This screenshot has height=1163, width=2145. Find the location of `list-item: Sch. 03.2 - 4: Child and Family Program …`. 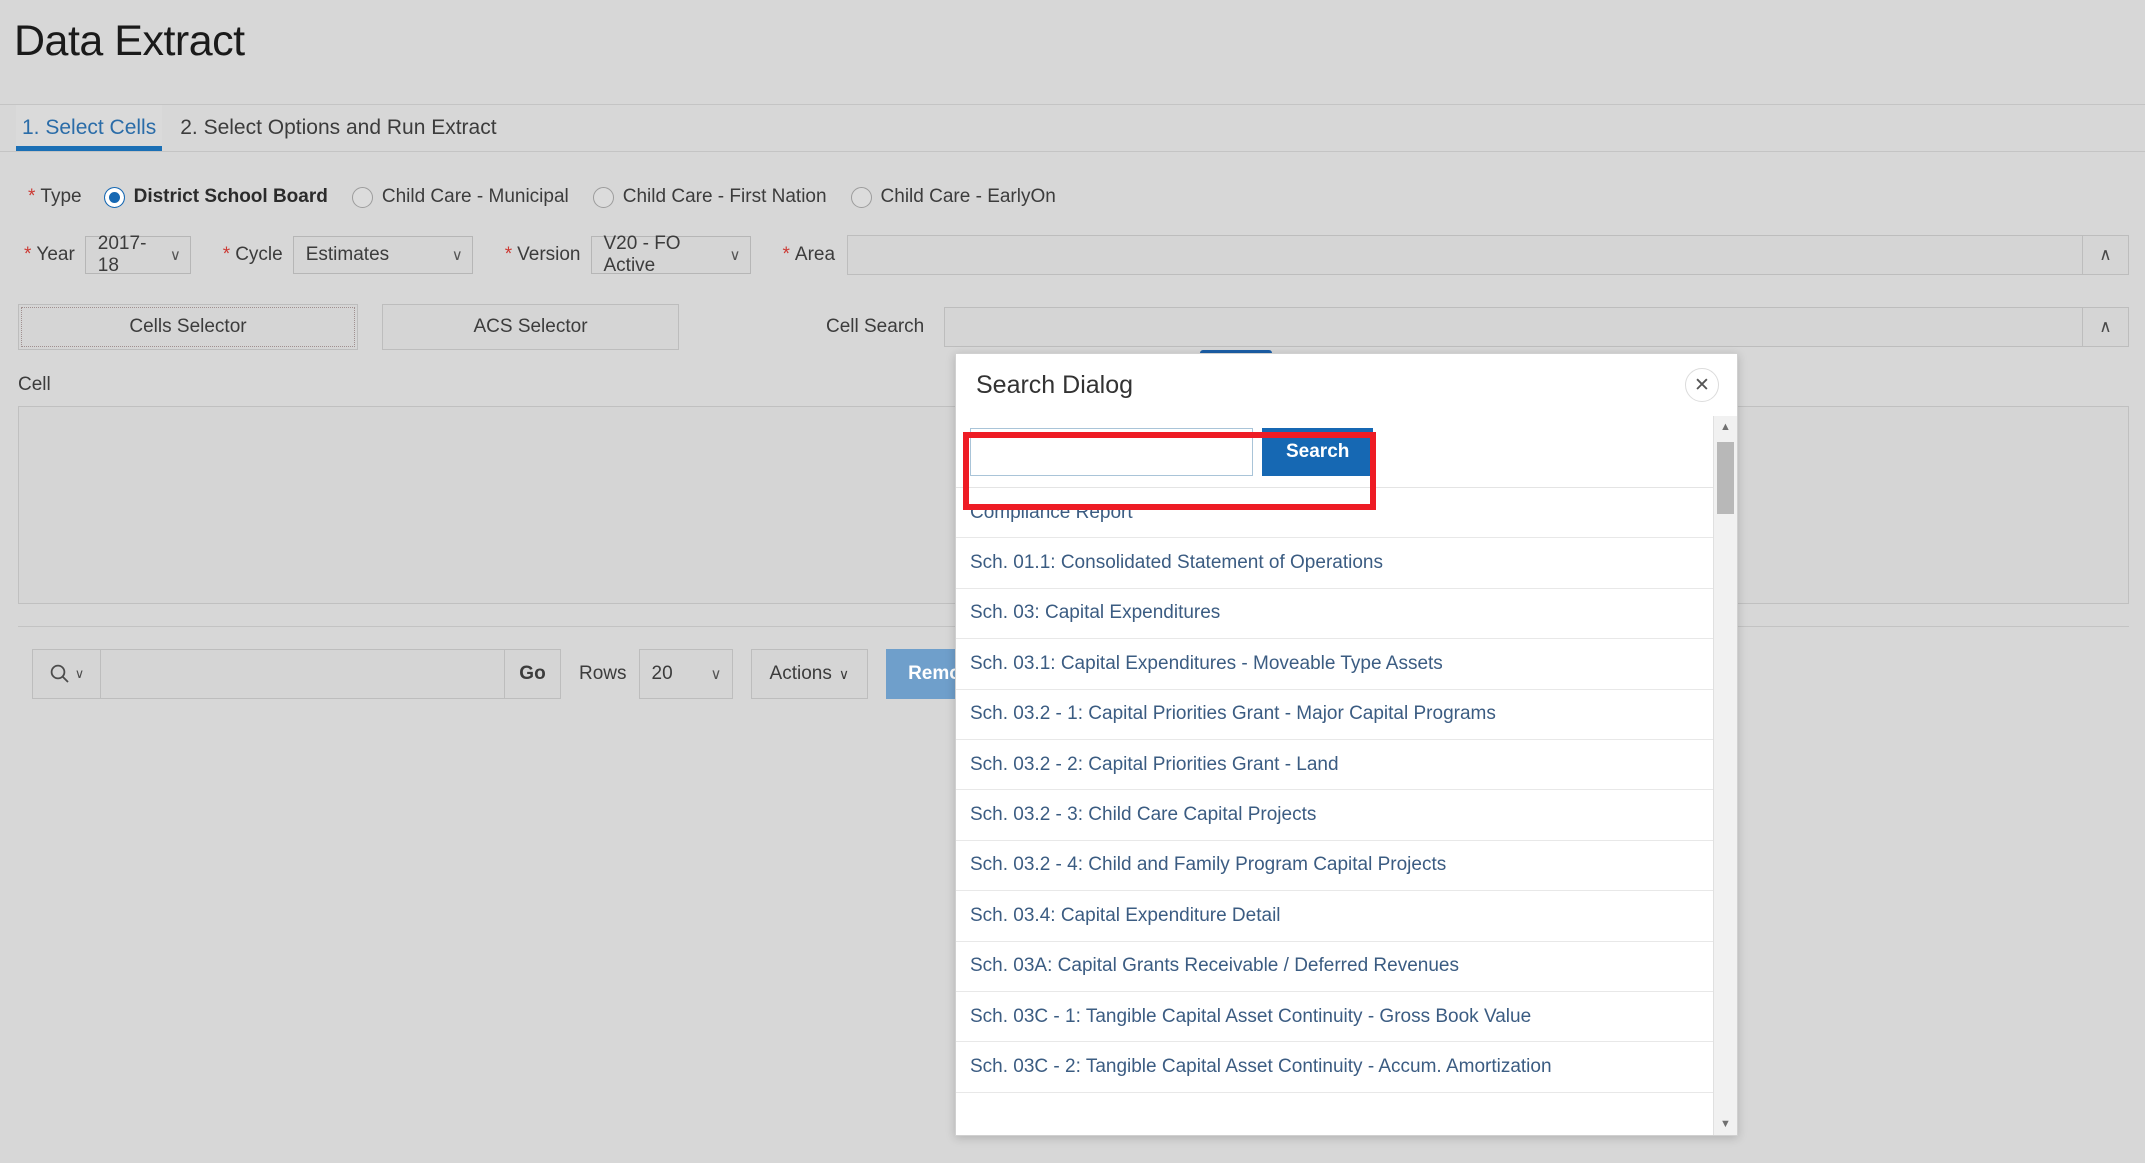

list-item: Sch. 03.2 - 4: Child and Family Program … is located at coordinates (1334, 866).